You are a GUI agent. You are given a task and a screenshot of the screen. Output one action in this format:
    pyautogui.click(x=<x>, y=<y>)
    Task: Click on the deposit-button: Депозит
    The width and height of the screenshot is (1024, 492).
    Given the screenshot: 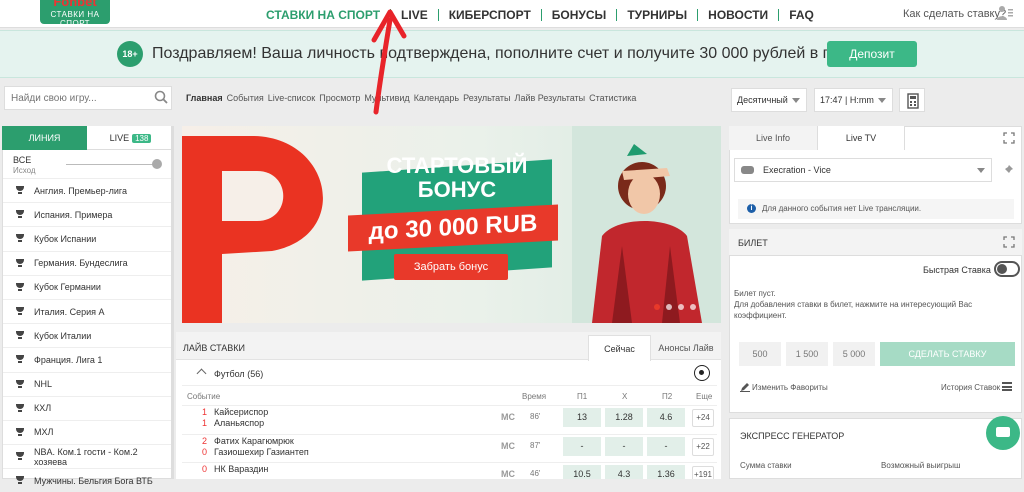 What is the action you would take?
    pyautogui.click(x=872, y=54)
    